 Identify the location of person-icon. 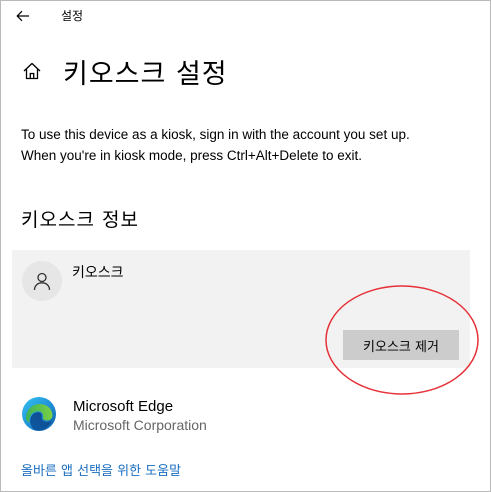
(42, 281).